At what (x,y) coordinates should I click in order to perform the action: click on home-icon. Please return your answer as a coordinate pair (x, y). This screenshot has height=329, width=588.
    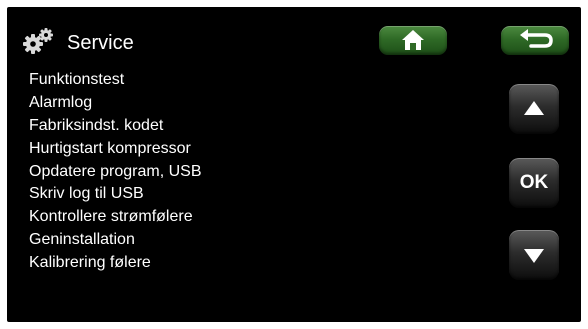
    Looking at the image, I should click on (413, 40).